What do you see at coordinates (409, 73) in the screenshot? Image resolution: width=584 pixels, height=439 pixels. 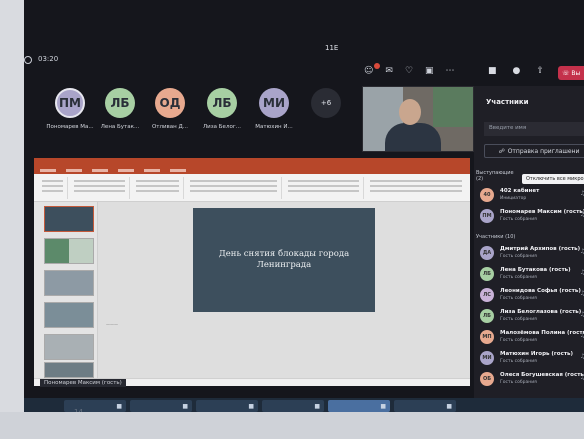 I see `reactions-icon: ♡` at bounding box center [409, 73].